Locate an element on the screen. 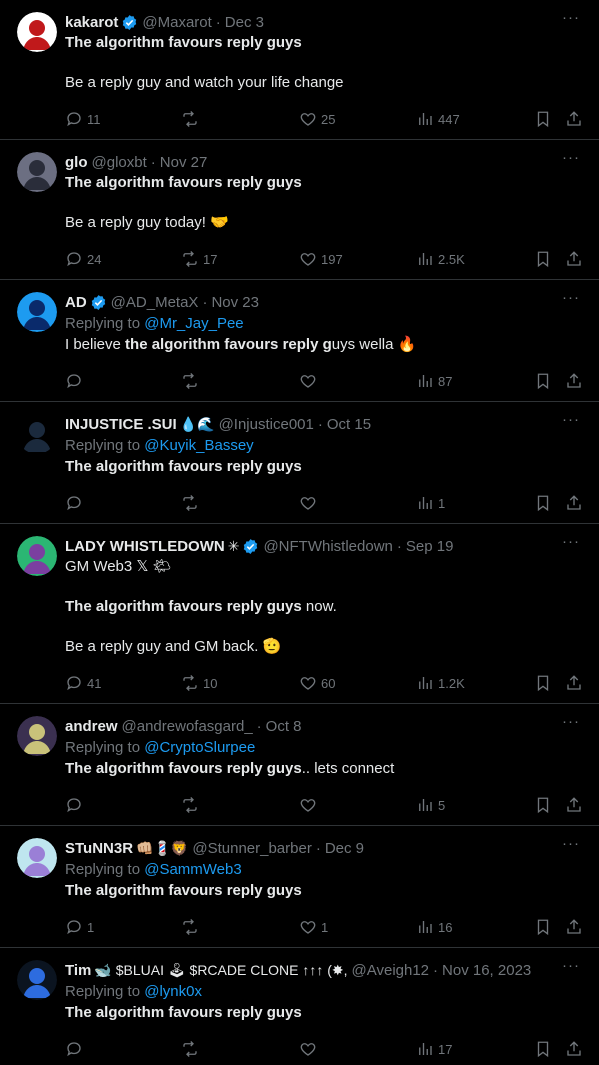 Image resolution: width=599 pixels, height=1065 pixels. replying-to-link: @lynk0x is located at coordinates (173, 991).